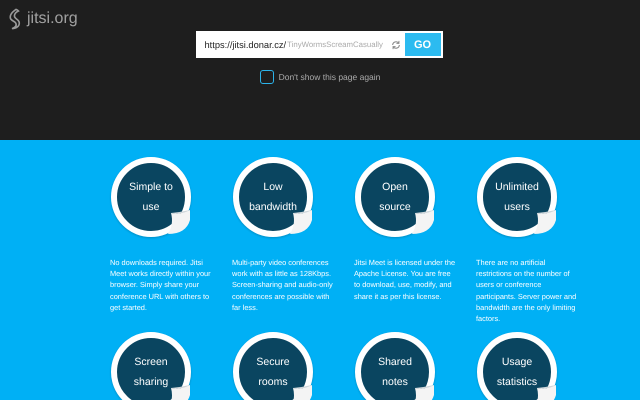 The width and height of the screenshot is (640, 400). What do you see at coordinates (245, 45) in the screenshot?
I see `url-prefix: https://jitsi.donar.cz/` at bounding box center [245, 45].